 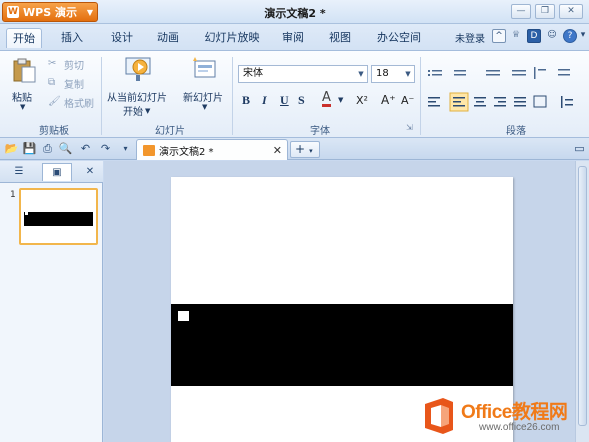 What do you see at coordinates (65, 148) in the screenshot?
I see `print-preview-icon: 🔍` at bounding box center [65, 148].